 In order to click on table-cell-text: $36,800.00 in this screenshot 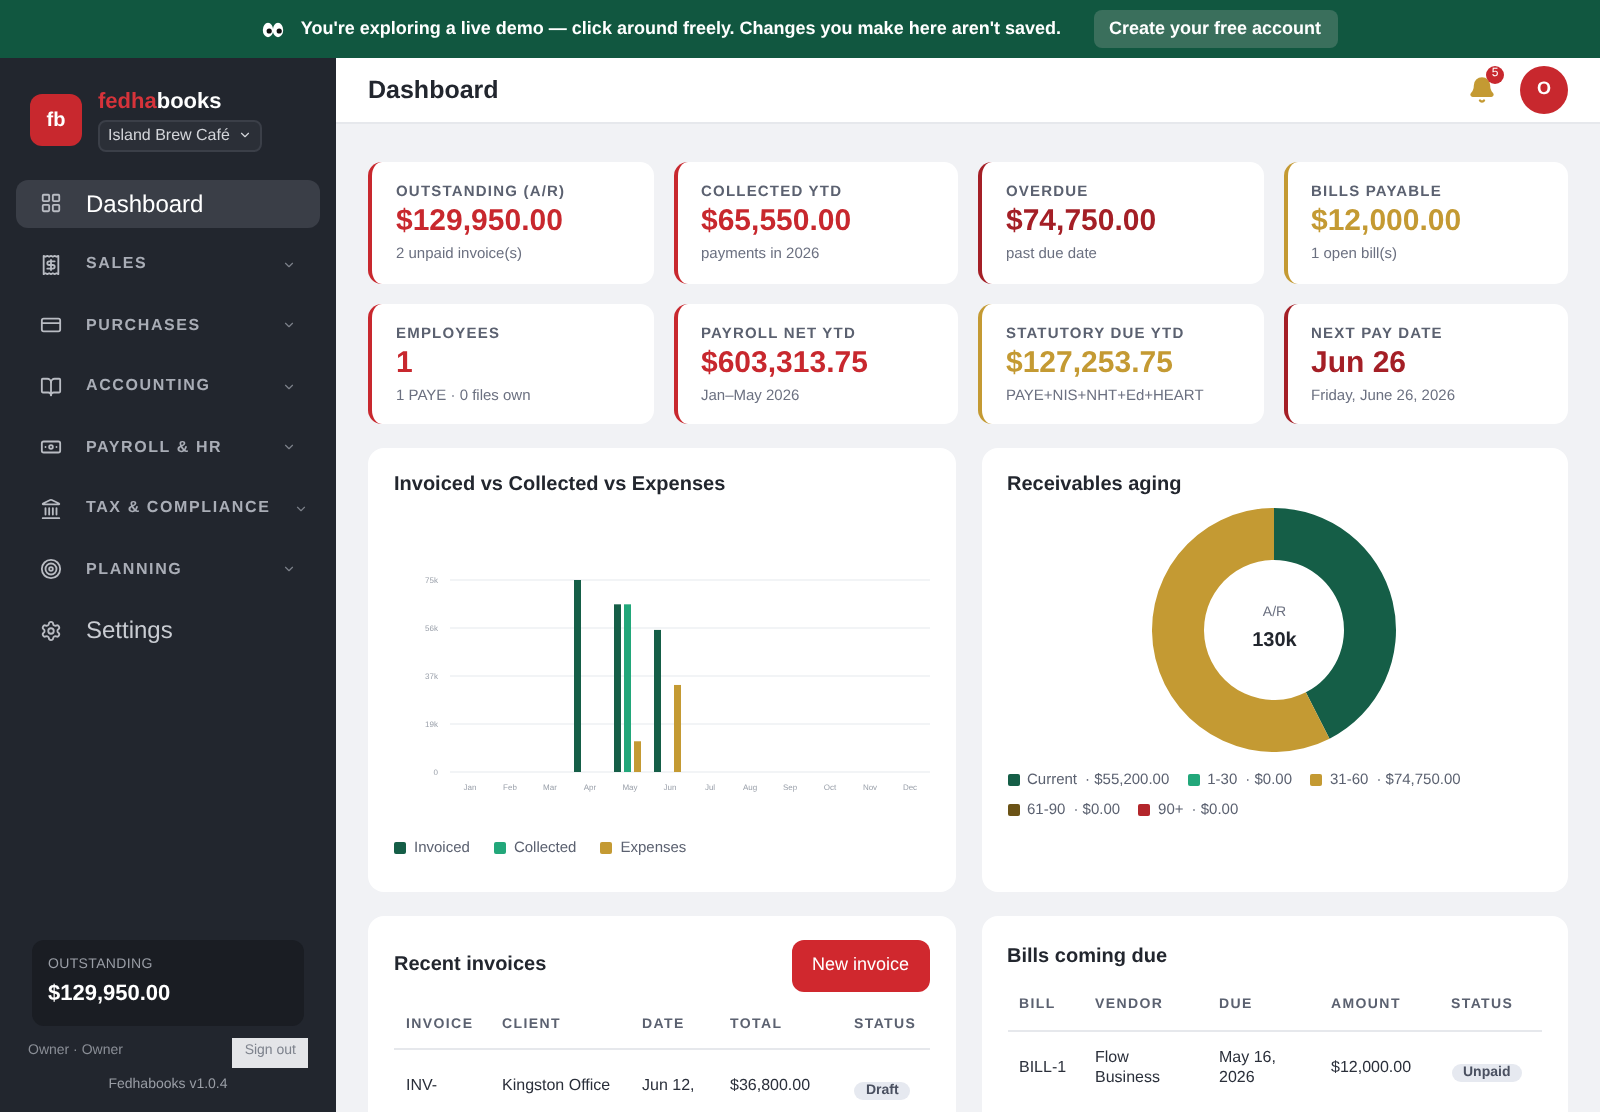, I will do `click(770, 1086)`.